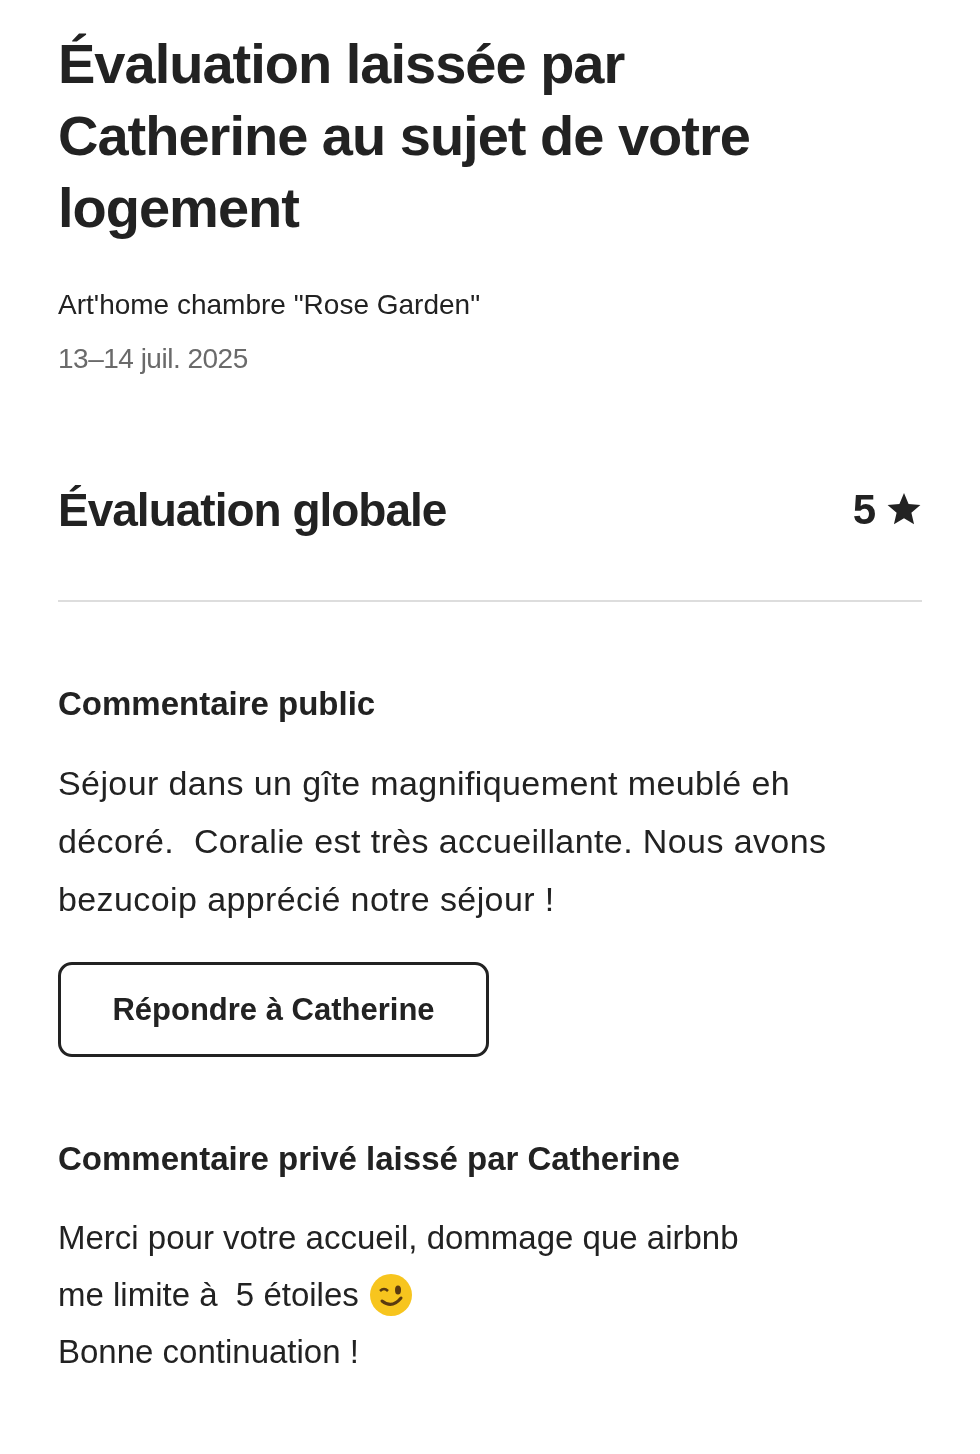 The width and height of the screenshot is (980, 1454). What do you see at coordinates (252, 510) in the screenshot?
I see `overall-rating-label: Évaluation globale` at bounding box center [252, 510].